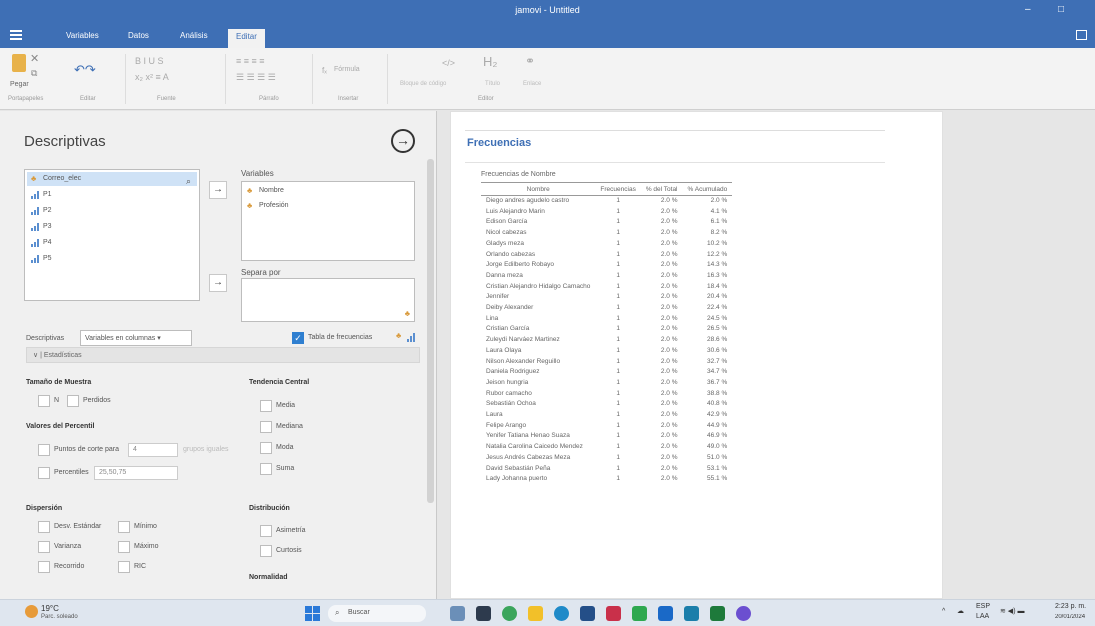  I want to click on missing-checkbox, so click(73, 401).